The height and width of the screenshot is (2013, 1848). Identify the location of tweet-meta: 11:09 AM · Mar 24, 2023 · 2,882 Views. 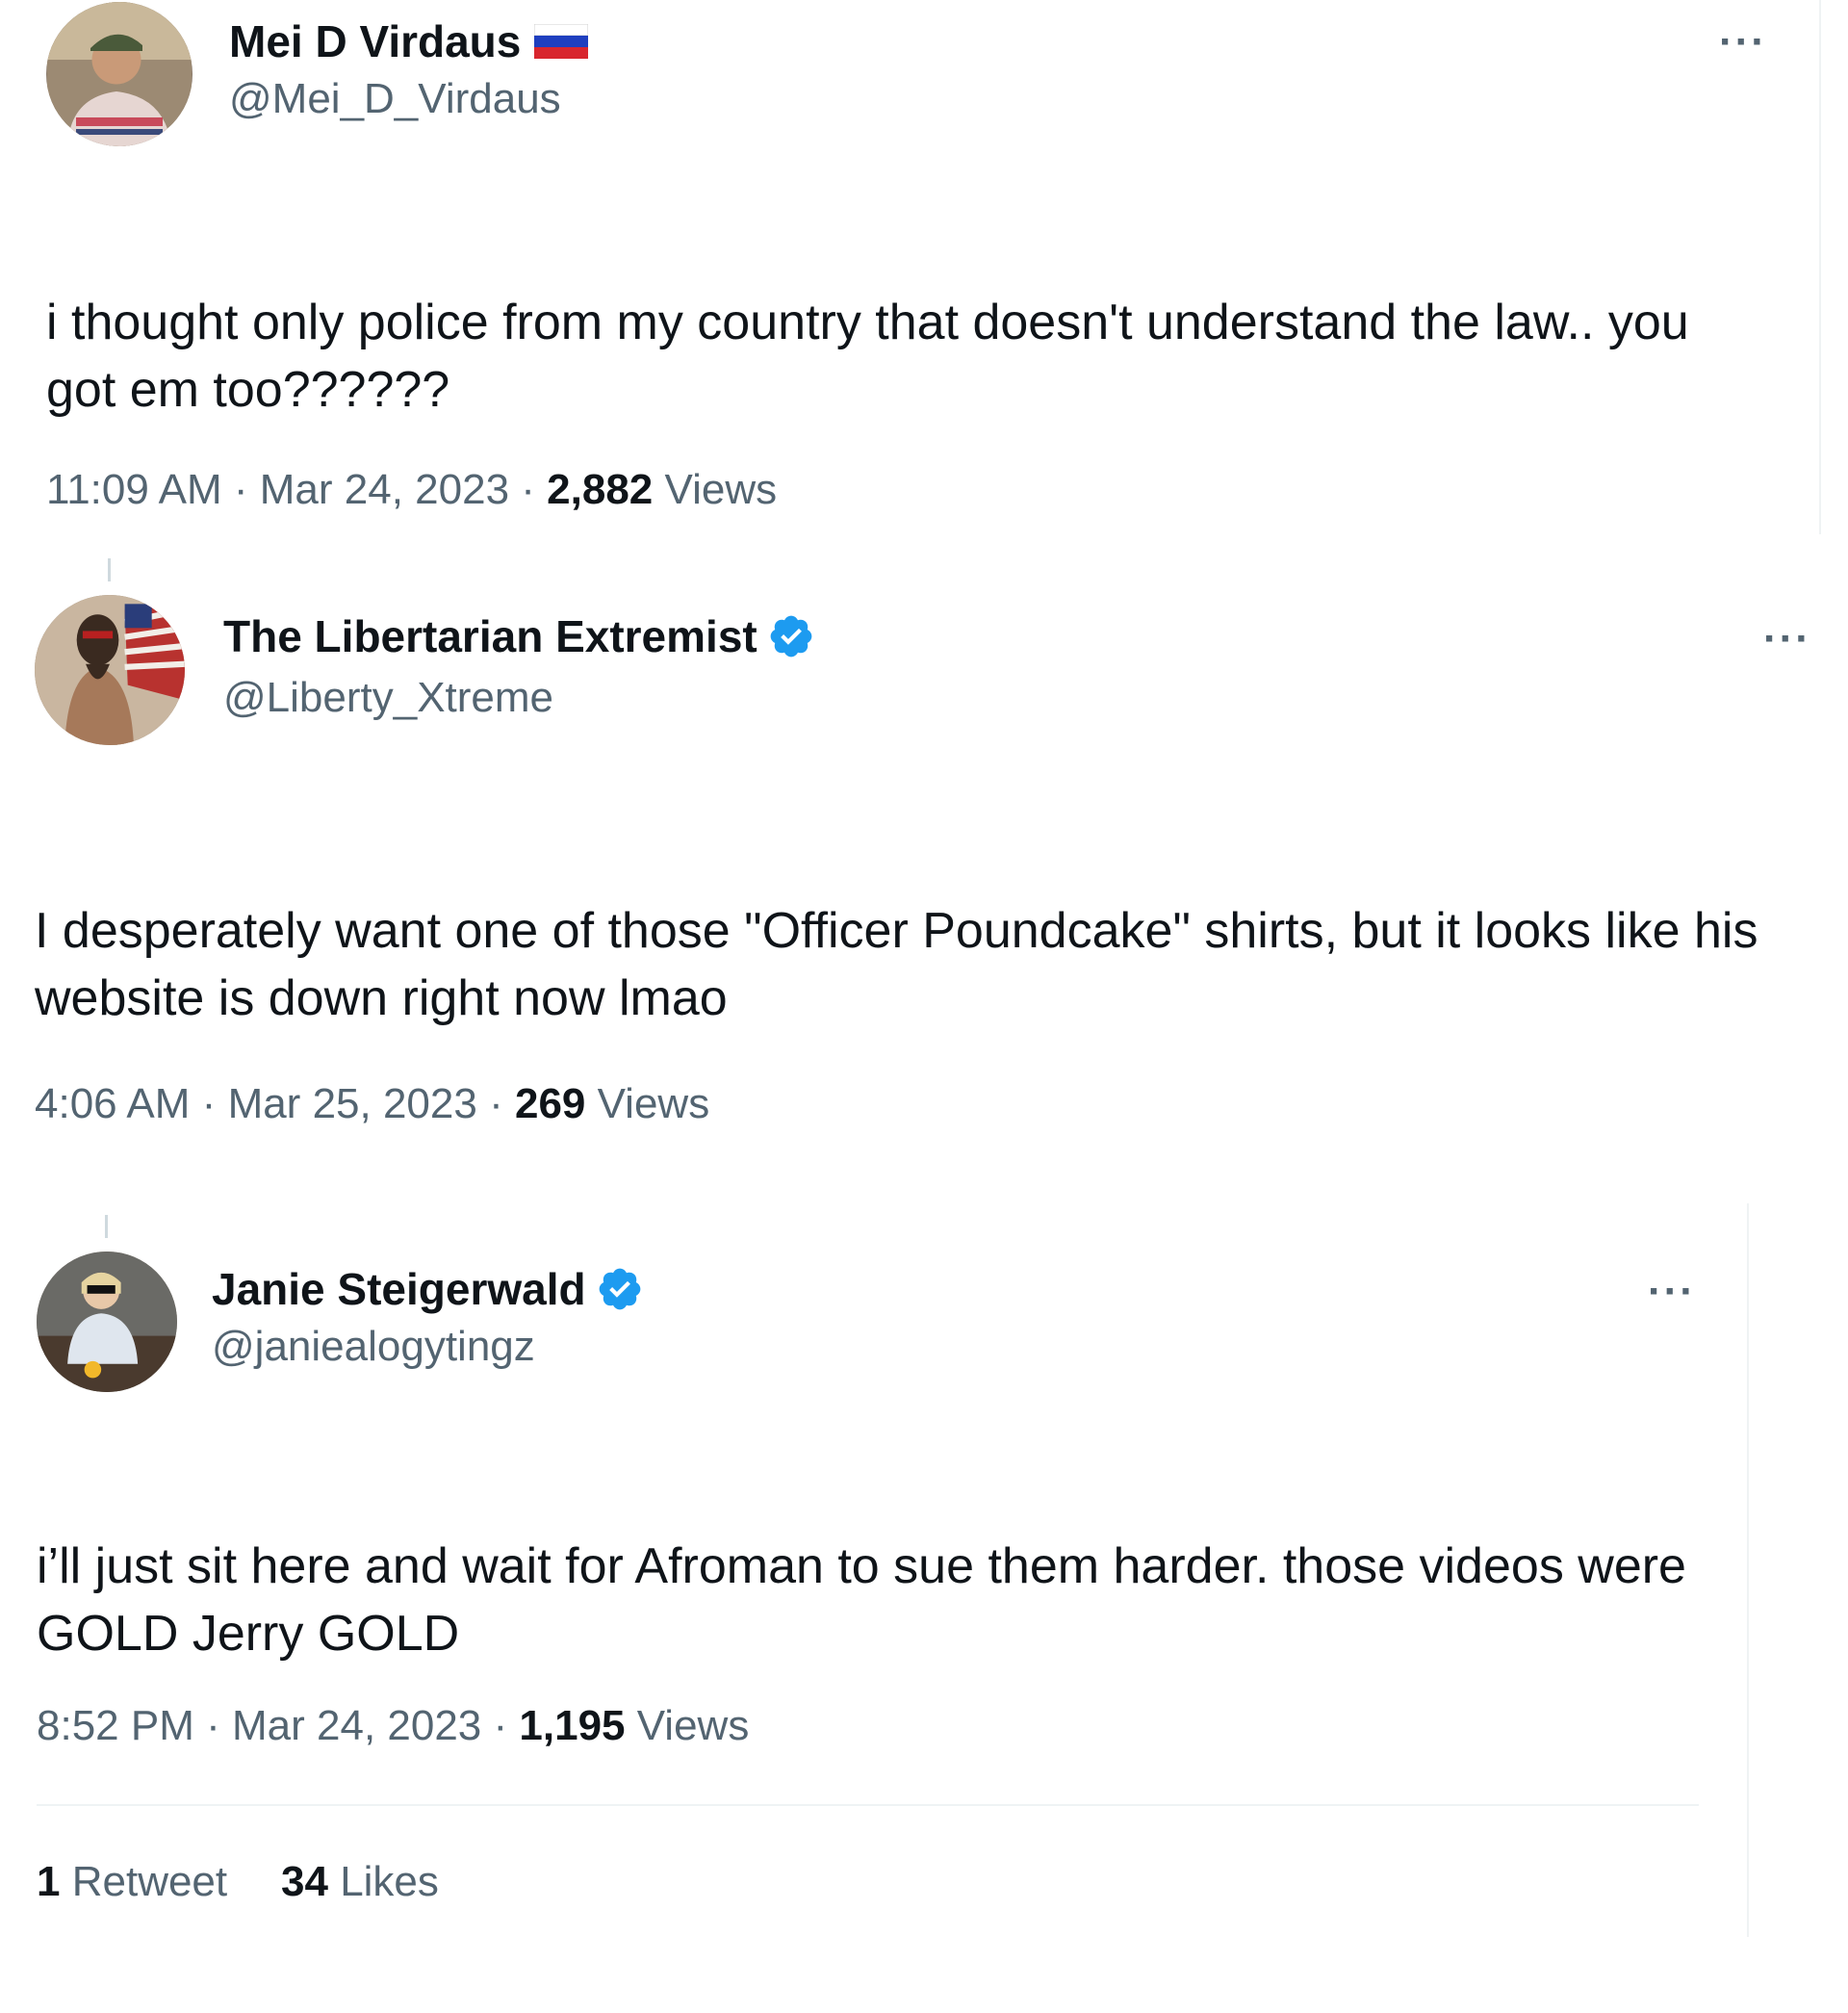
(411, 490).